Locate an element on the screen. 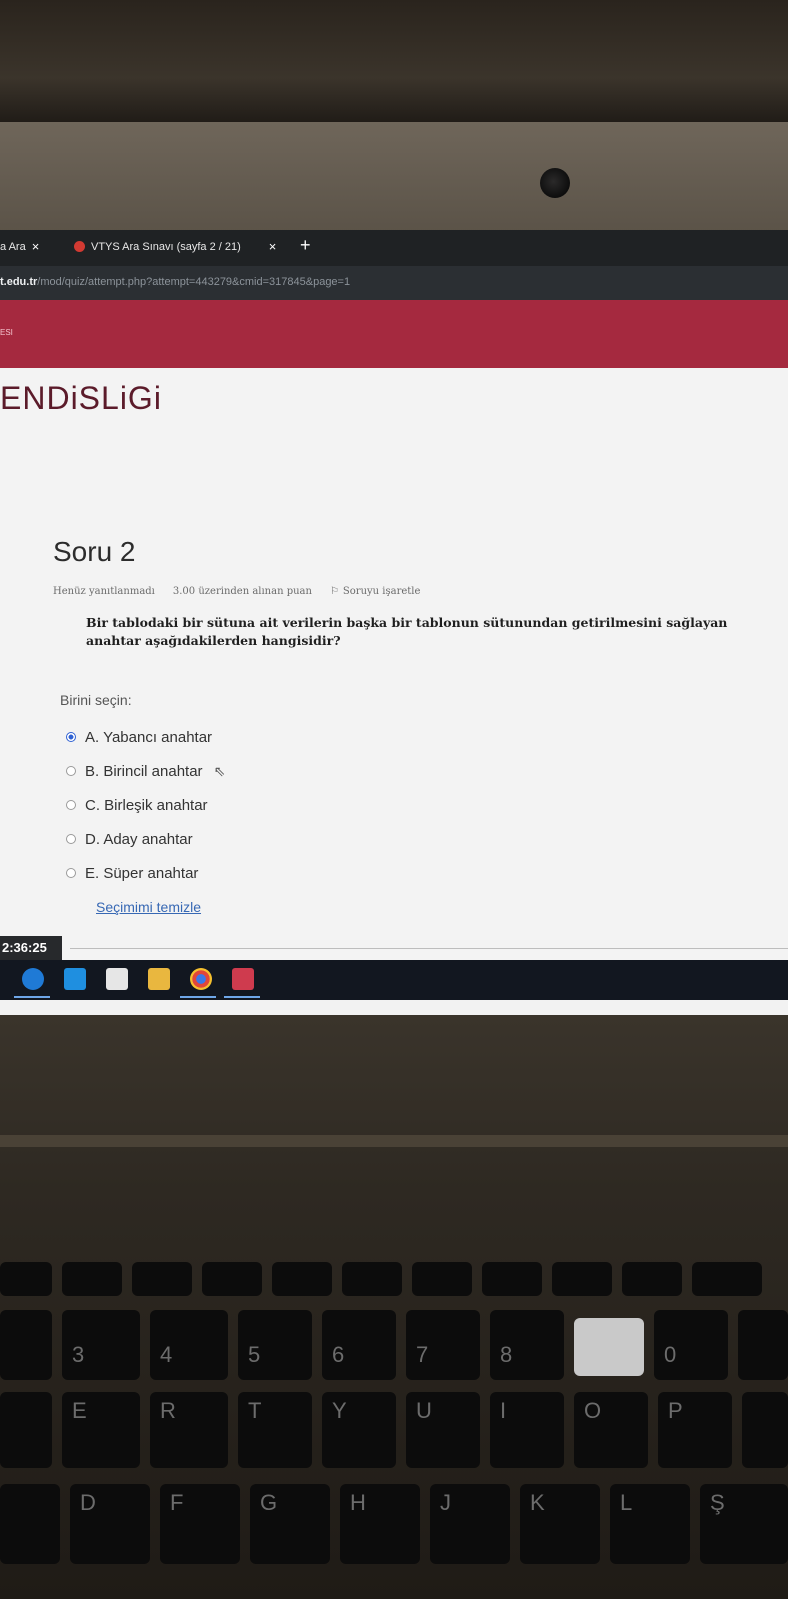 The width and height of the screenshot is (788, 1599). keyboard-key: I is located at coordinates (527, 1430).